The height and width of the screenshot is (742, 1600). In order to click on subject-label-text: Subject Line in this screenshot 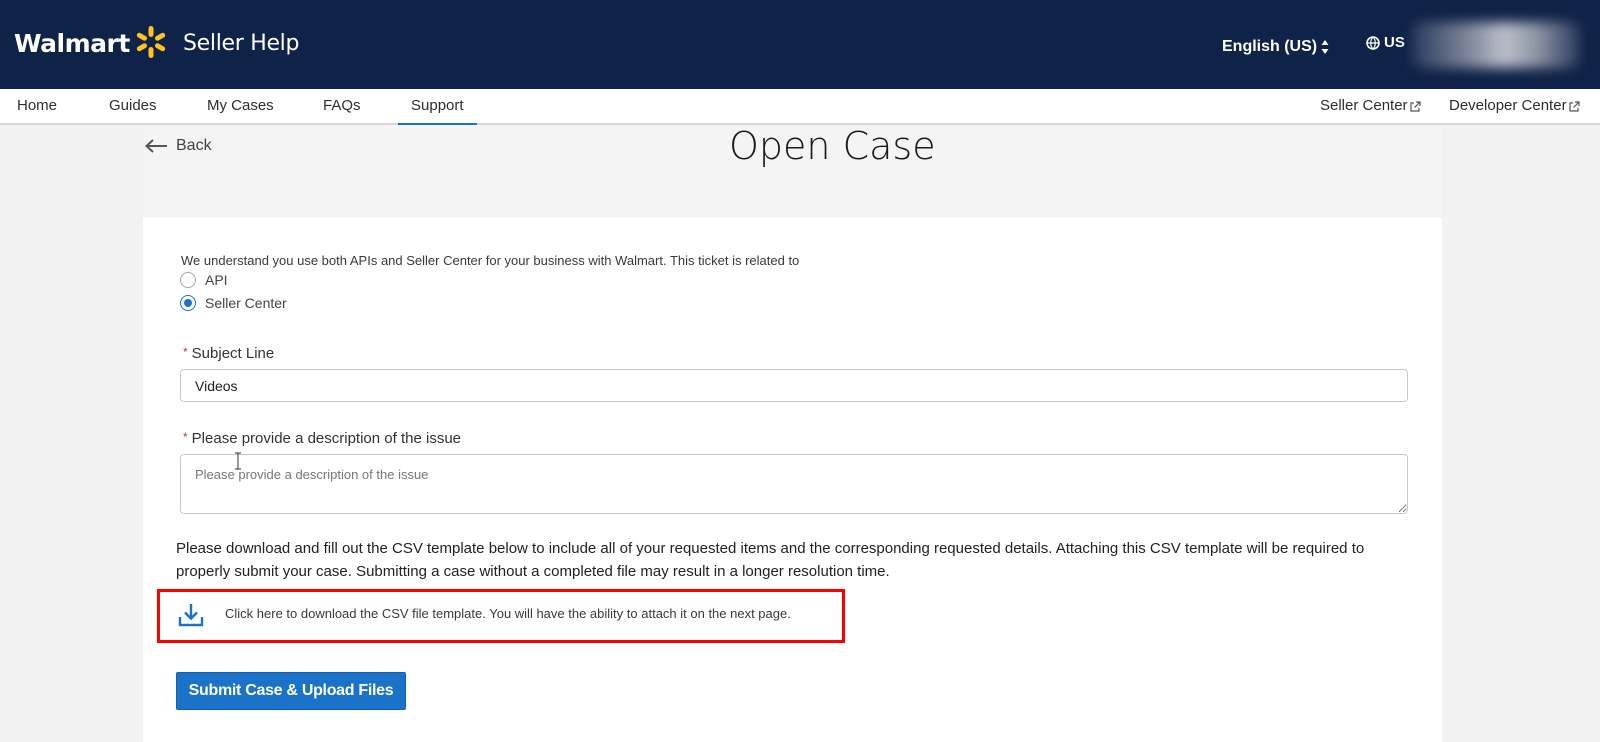, I will do `click(233, 353)`.